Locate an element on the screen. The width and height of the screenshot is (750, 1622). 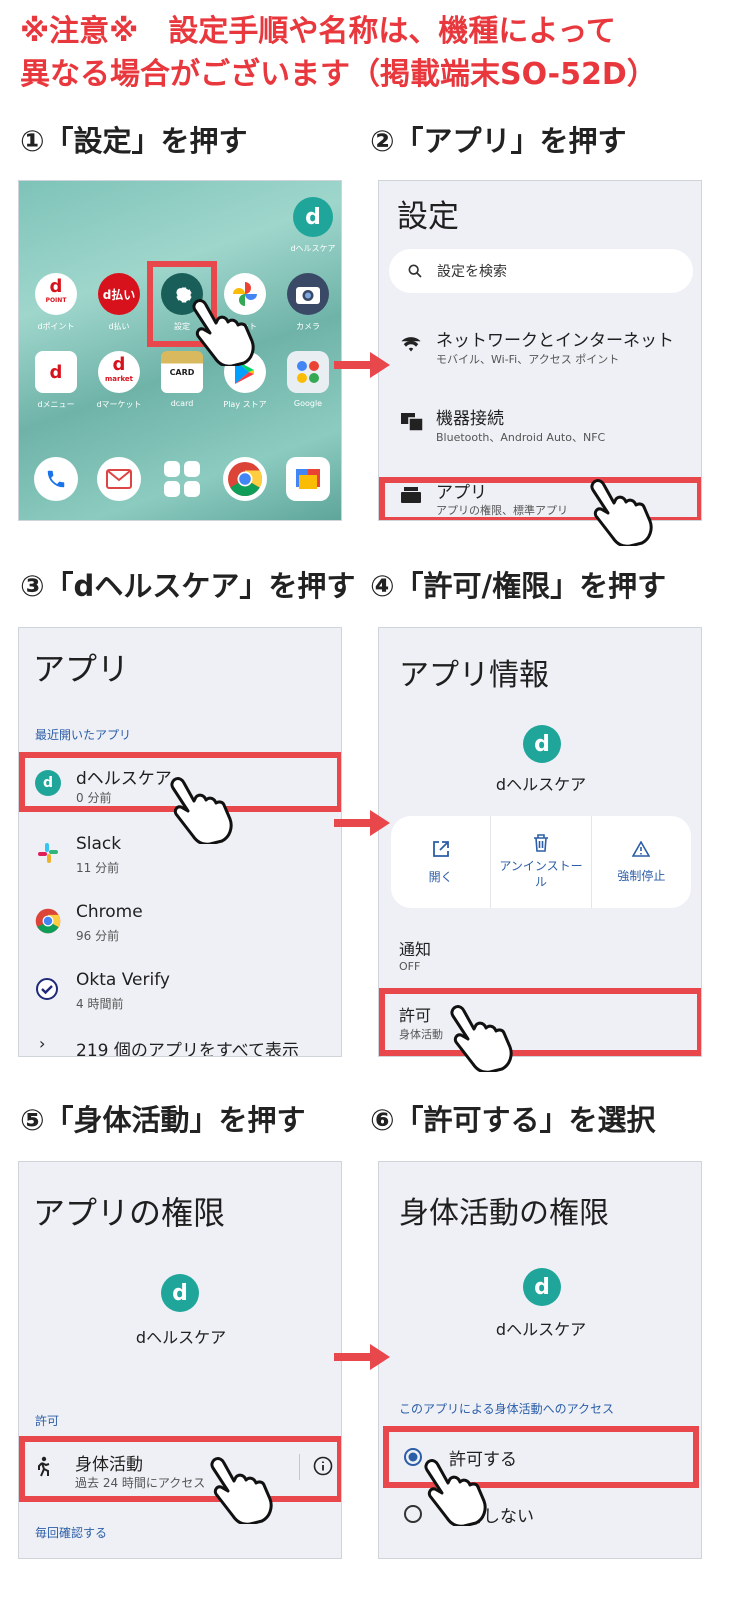
app-actions: 開く アンインストール 強制停止 is located at coordinates (541, 862).